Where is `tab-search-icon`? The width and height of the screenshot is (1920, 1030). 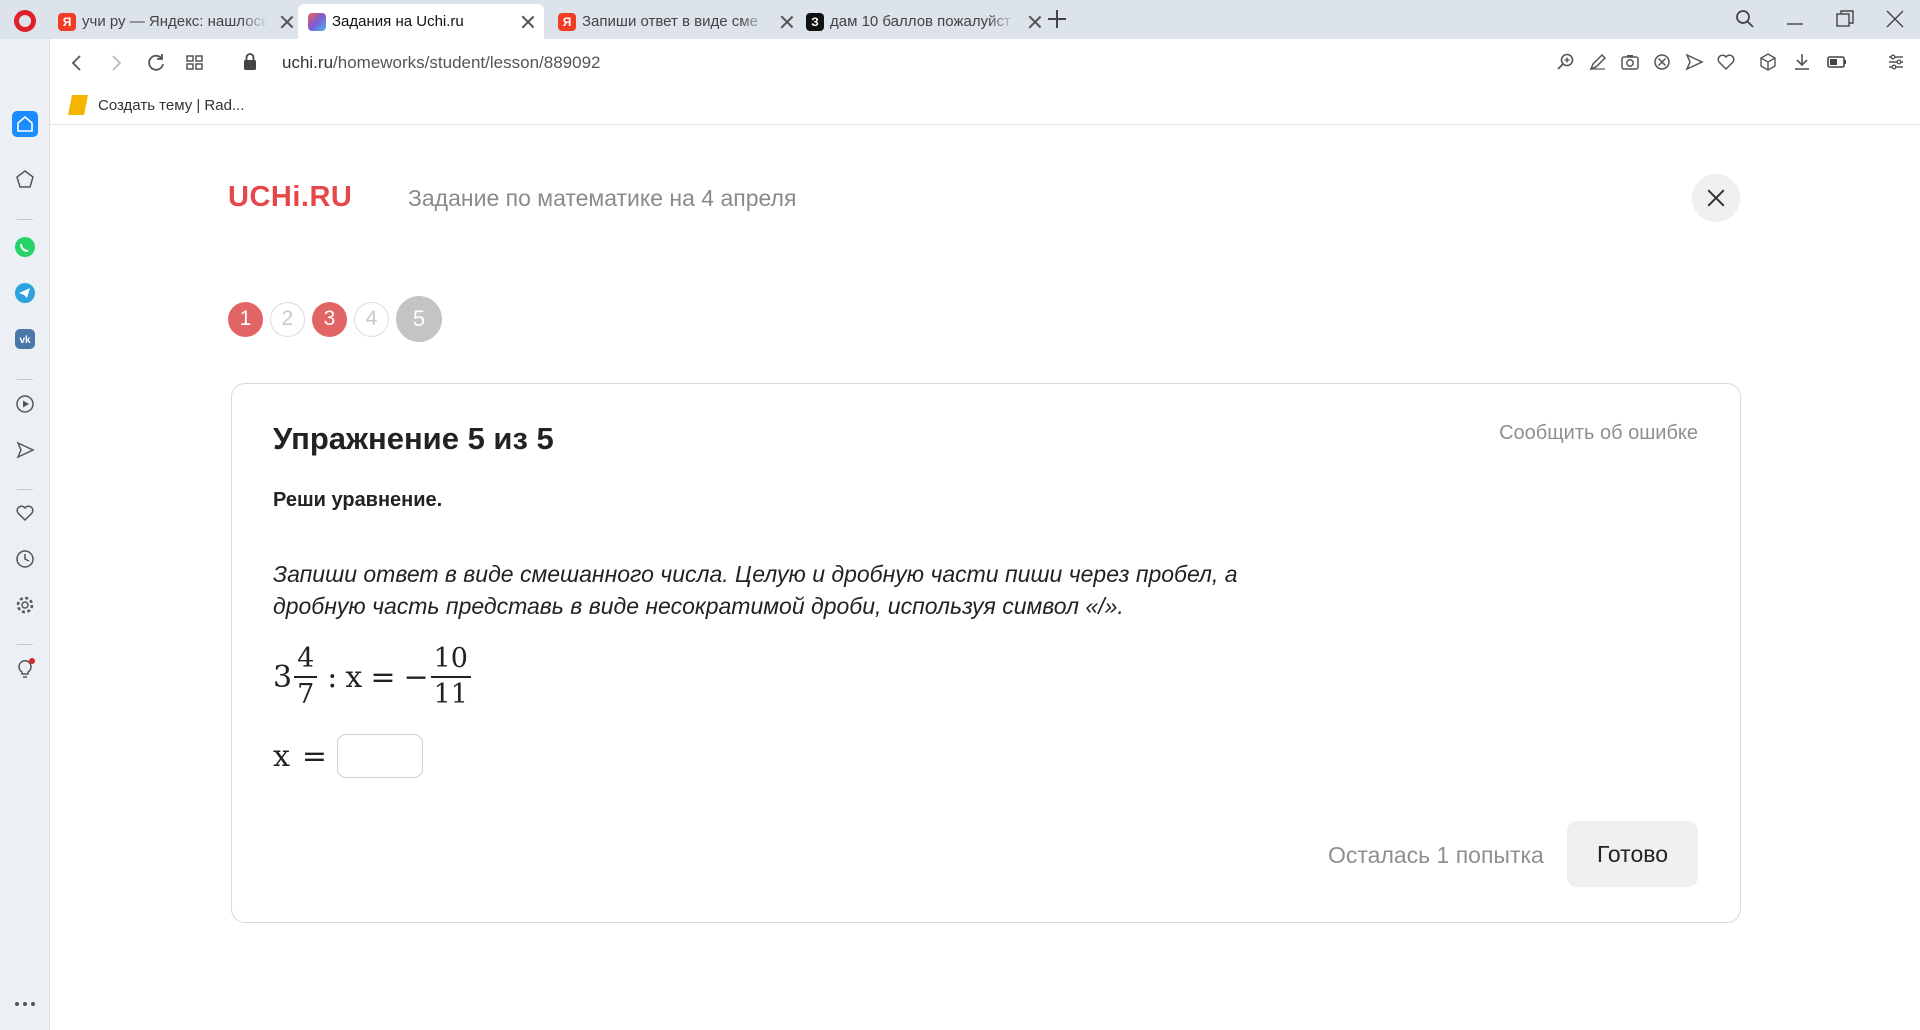 tab-search-icon is located at coordinates (1745, 19).